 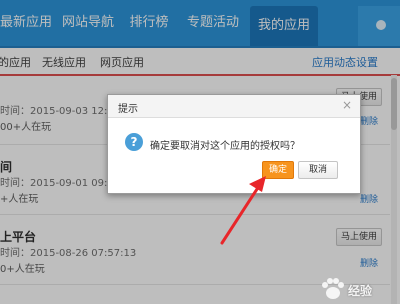 What do you see at coordinates (360, 291) in the screenshot?
I see `watermark-text: 经验` at bounding box center [360, 291].